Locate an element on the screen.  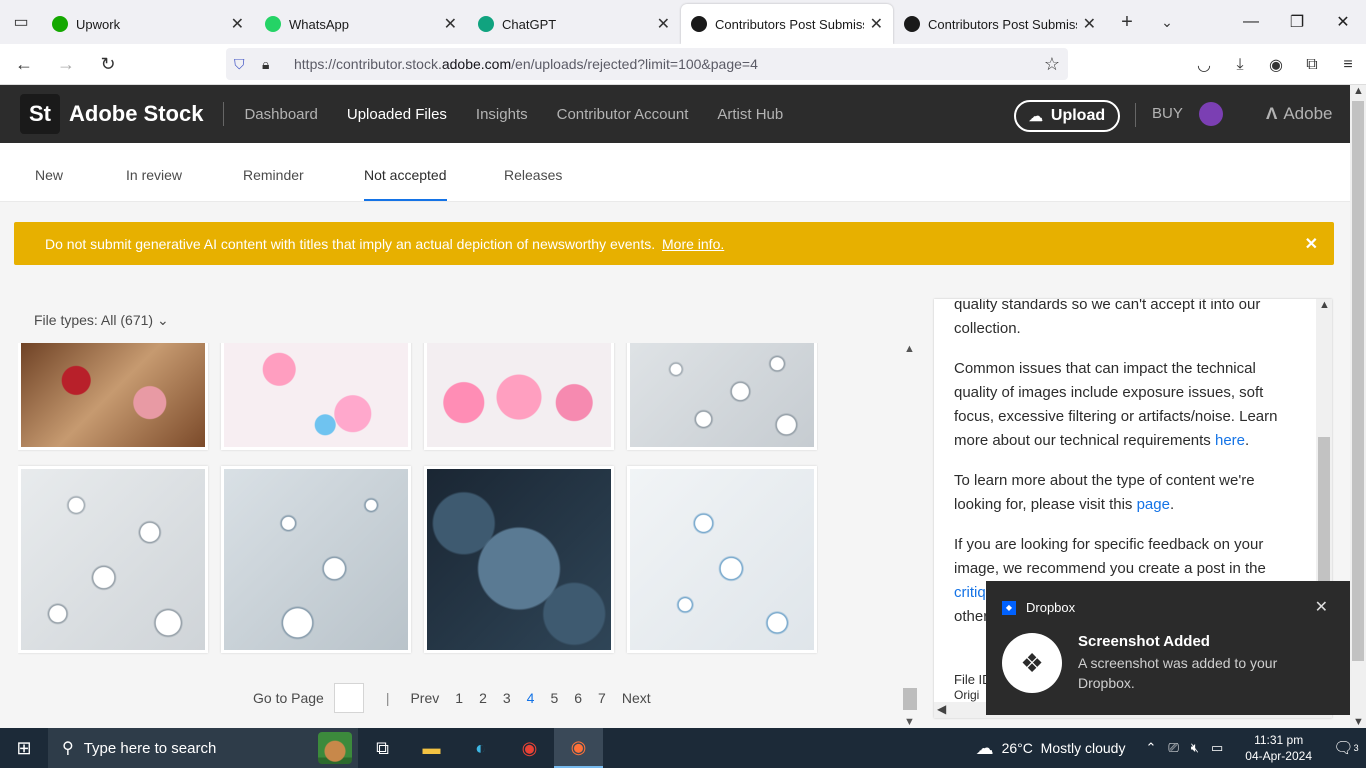
browser-tab-2: ChatGPT ✕ is located at coordinates (574, 24).